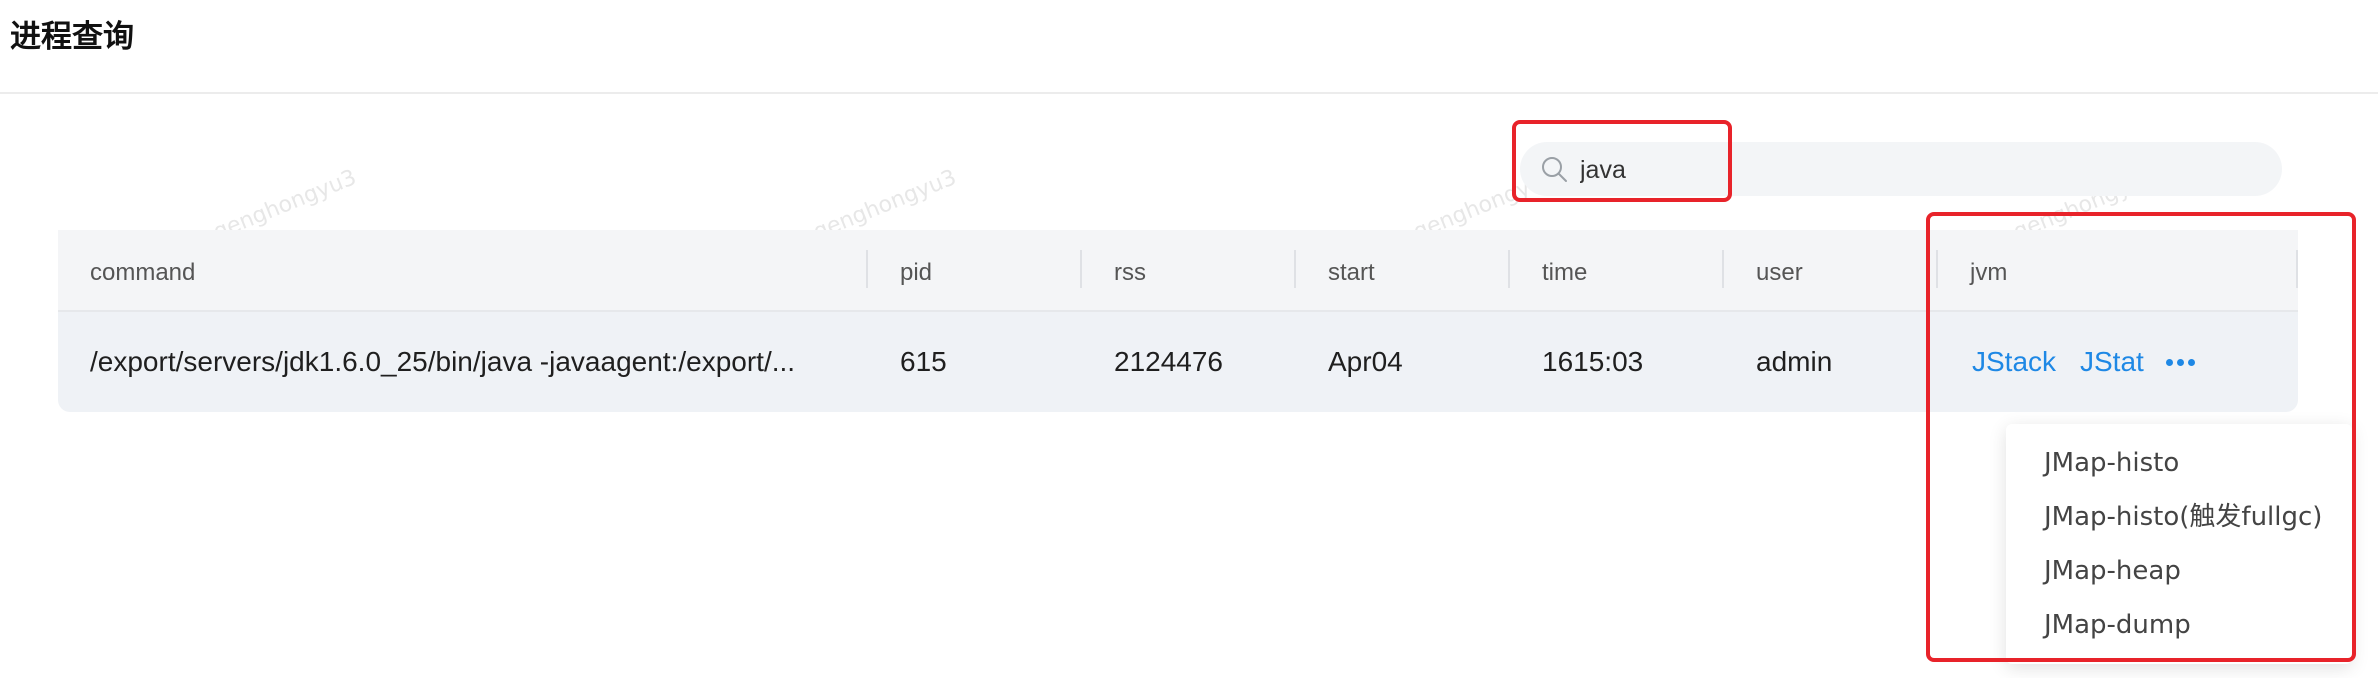 This screenshot has height=678, width=2378. Describe the element at coordinates (1169, 361) in the screenshot. I see `cell-rss: 2124476` at that location.